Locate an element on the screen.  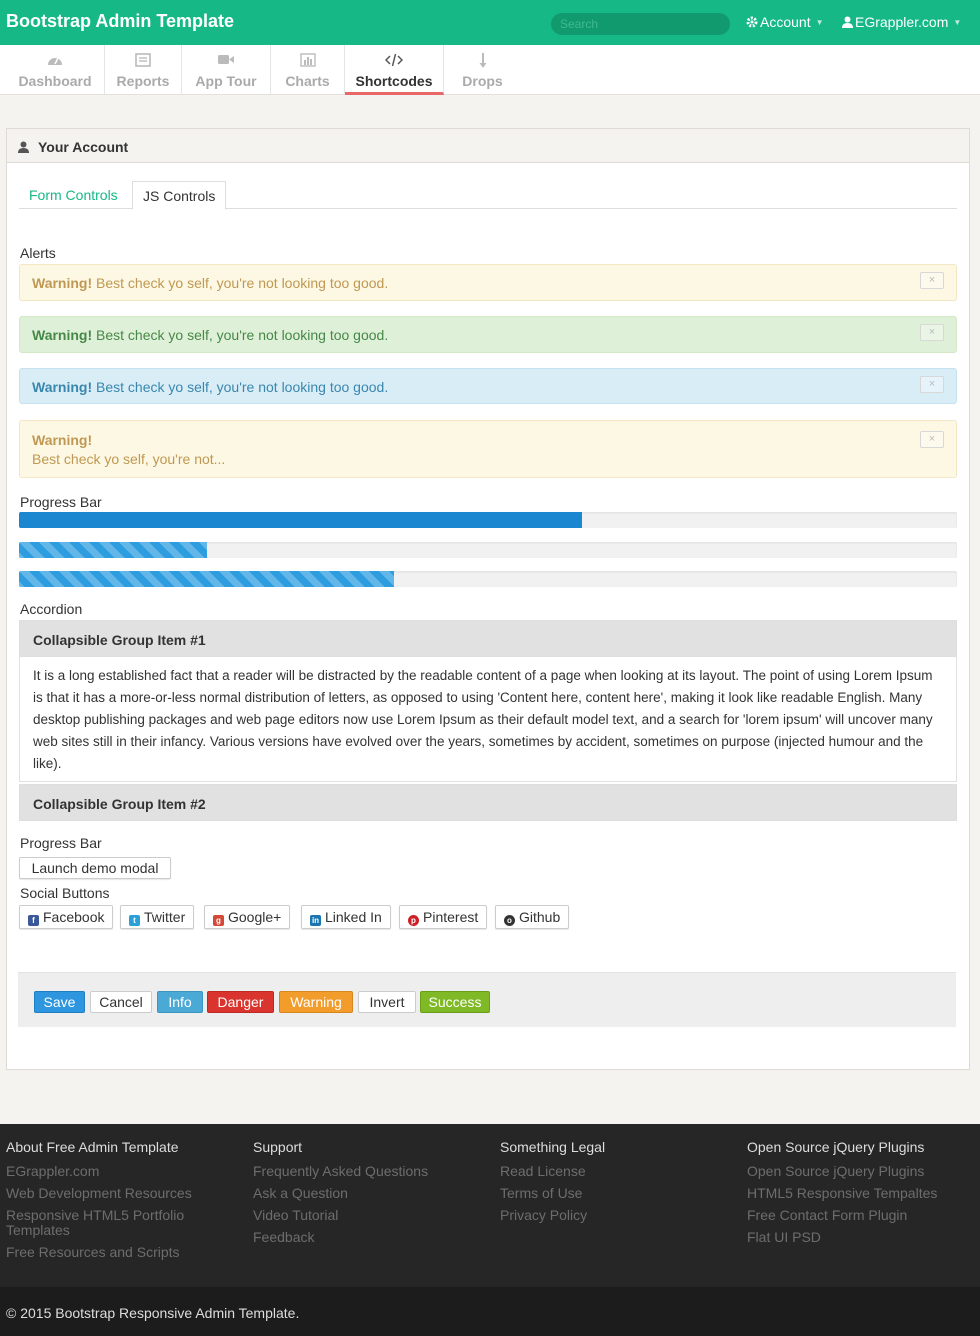
social-label-text: Linked In is located at coordinates (353, 917).